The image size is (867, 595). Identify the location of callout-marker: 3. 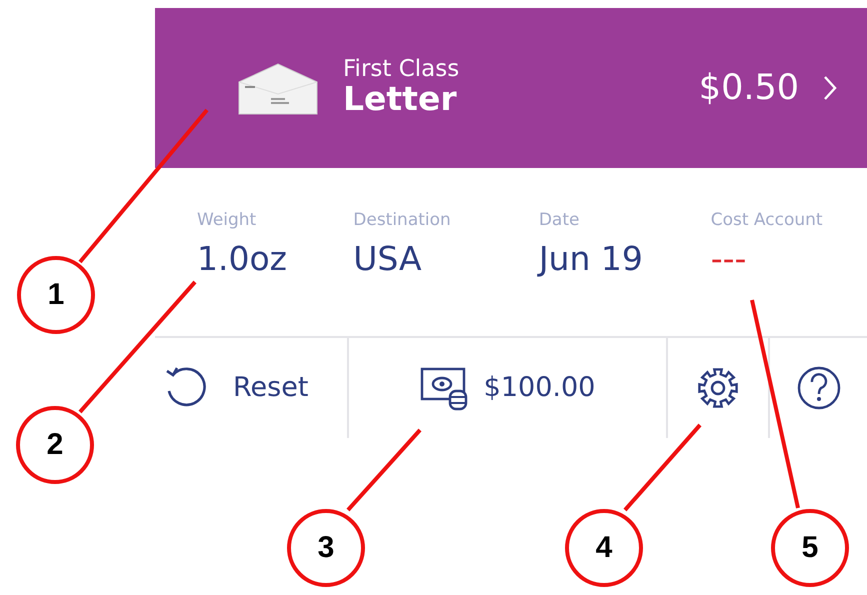
(326, 548).